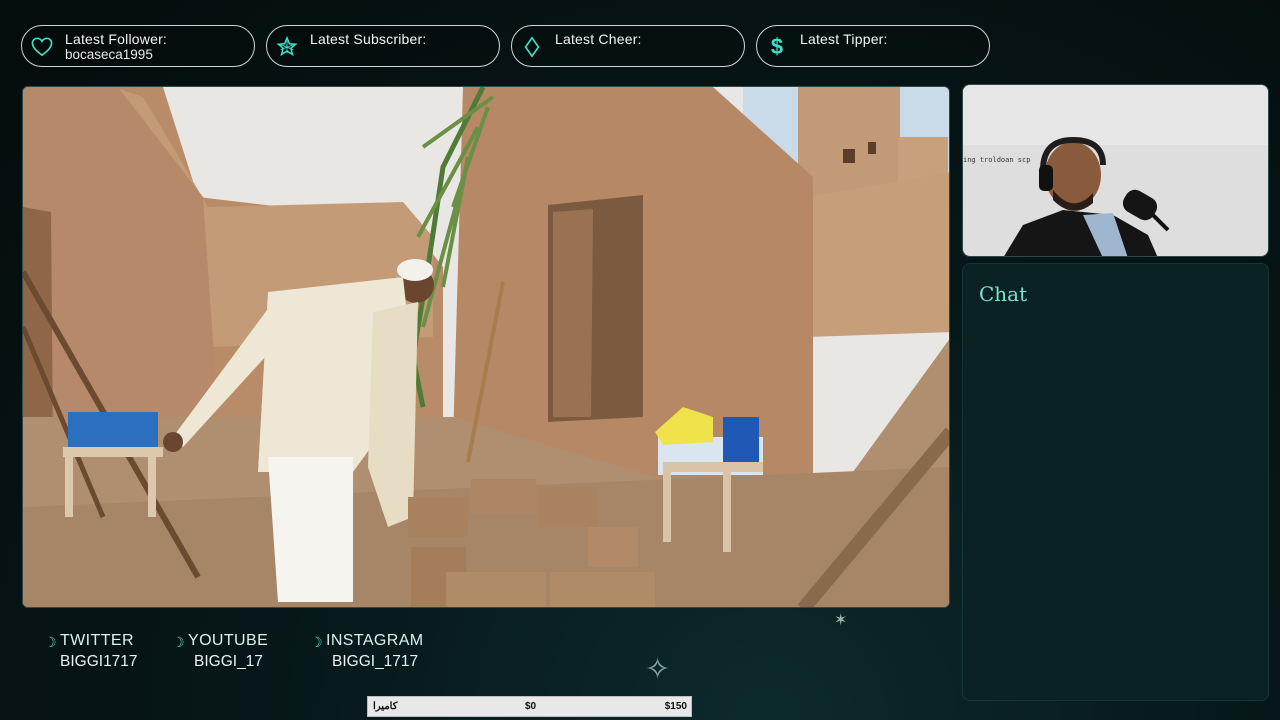 The width and height of the screenshot is (1280, 720). I want to click on webcam-scene: ing troldoan scp, so click(1115, 170).